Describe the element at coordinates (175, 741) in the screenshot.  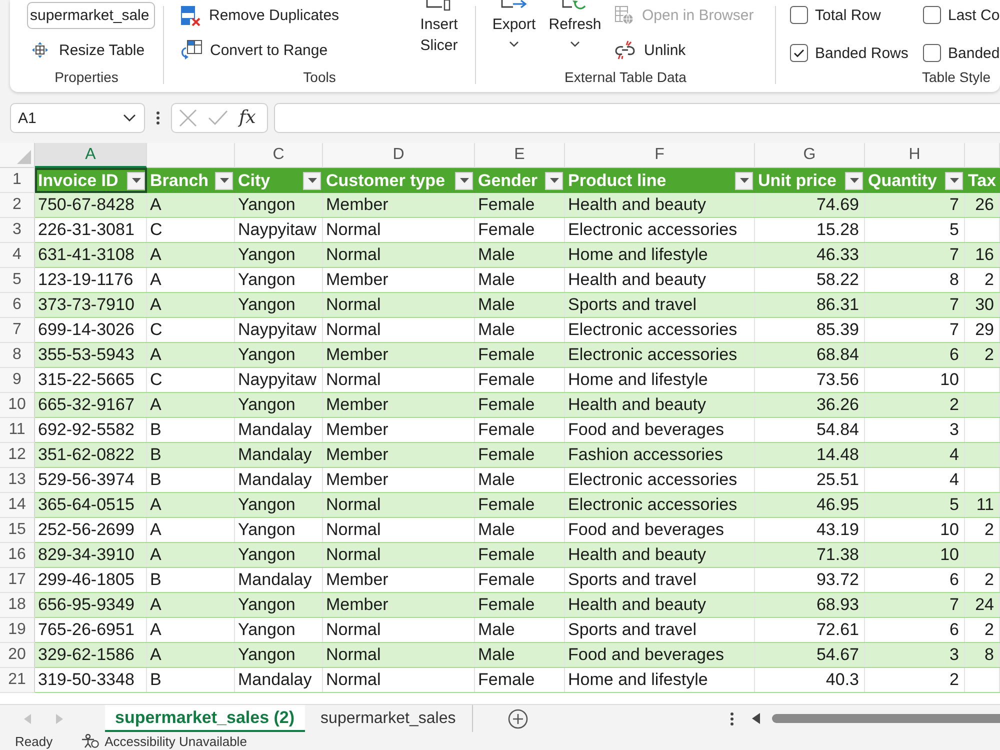
I see `accessibility-status: Accessibility Unavailable` at that location.